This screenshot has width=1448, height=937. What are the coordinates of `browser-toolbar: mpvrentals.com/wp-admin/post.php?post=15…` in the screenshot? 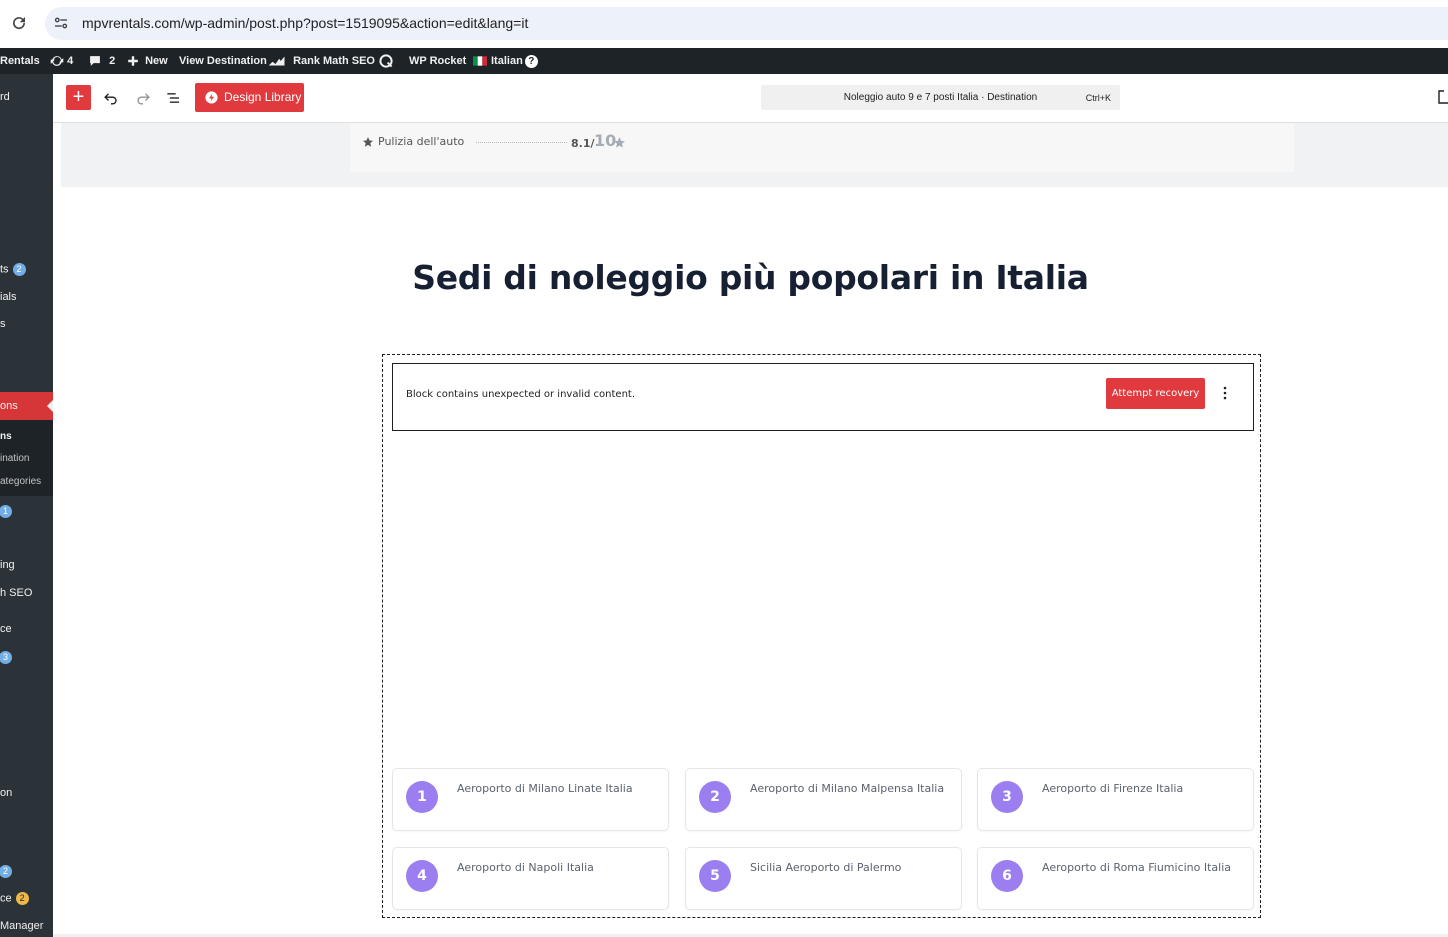 It's located at (724, 24).